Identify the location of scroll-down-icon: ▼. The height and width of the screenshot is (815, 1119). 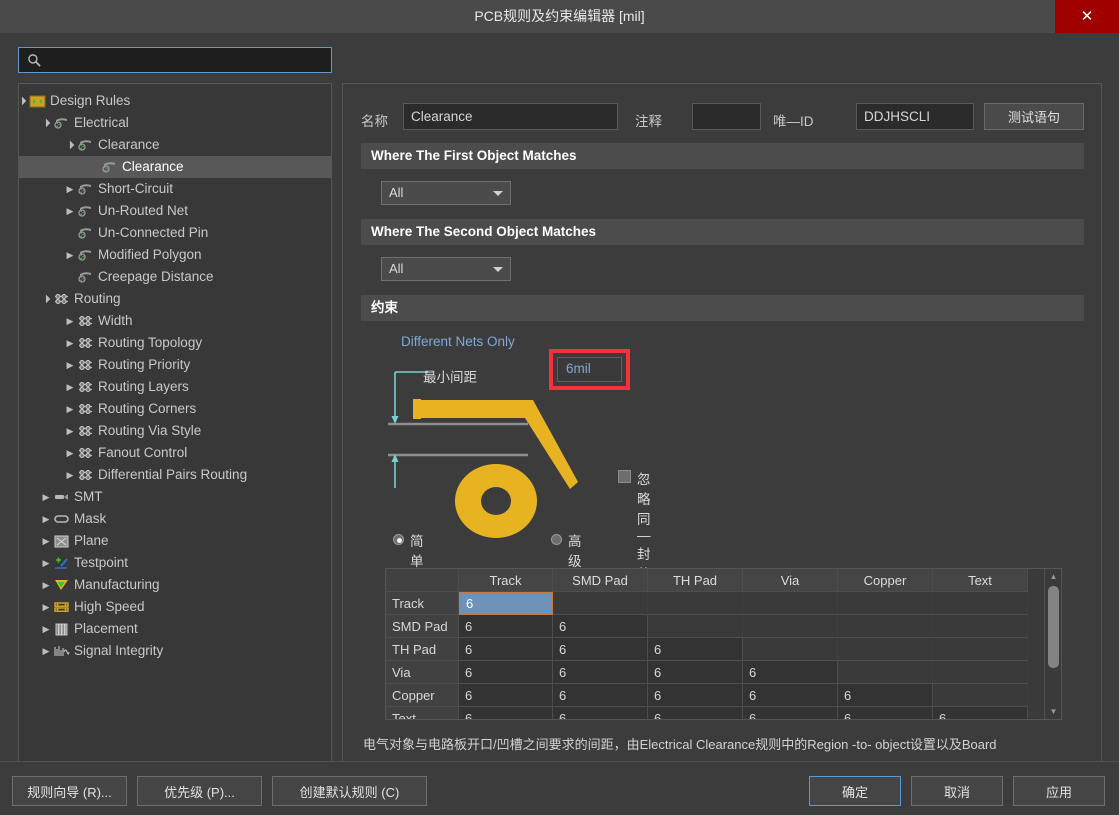
(1053, 711).